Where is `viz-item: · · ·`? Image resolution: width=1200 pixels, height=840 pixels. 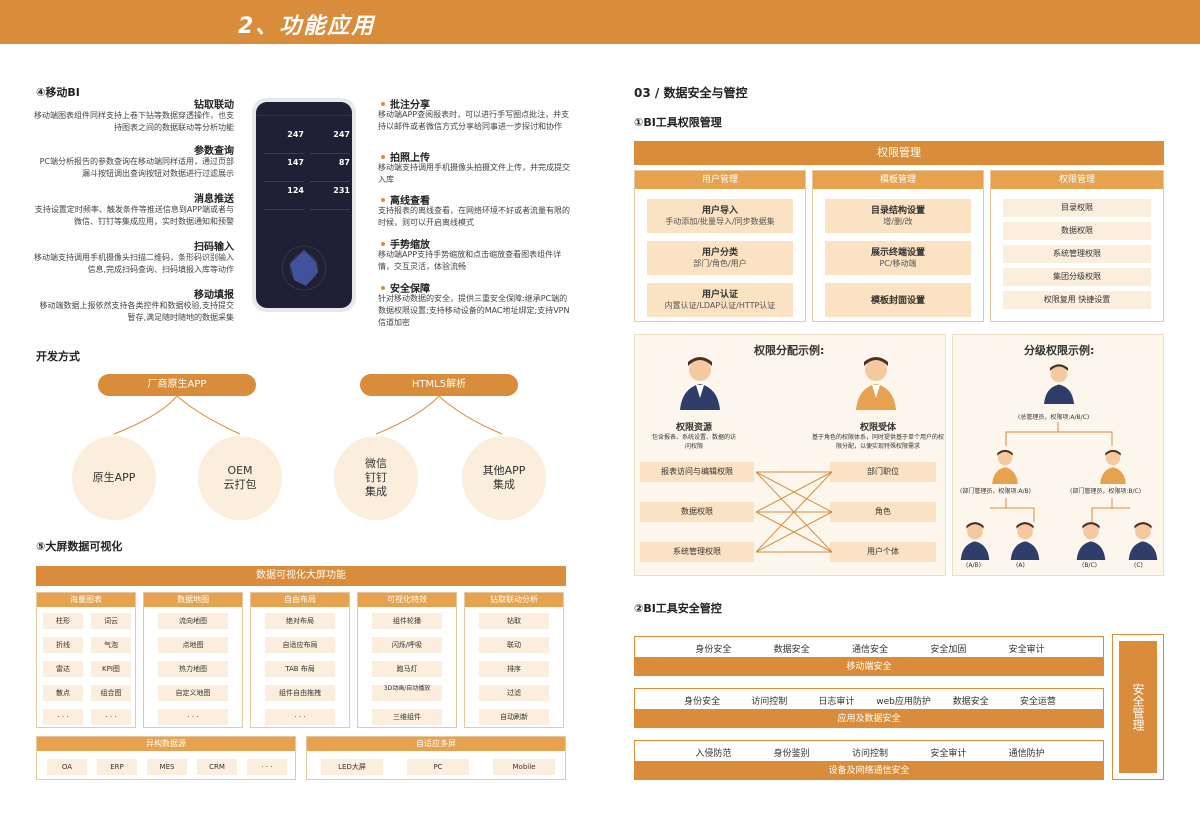
viz-item: · · · is located at coordinates (300, 717).